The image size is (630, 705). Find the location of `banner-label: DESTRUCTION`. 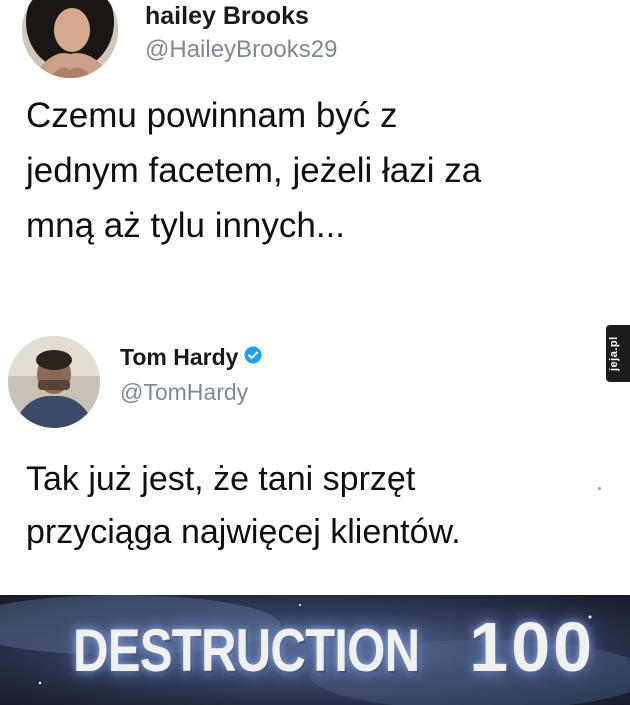

banner-label: DESTRUCTION is located at coordinates (246, 650).